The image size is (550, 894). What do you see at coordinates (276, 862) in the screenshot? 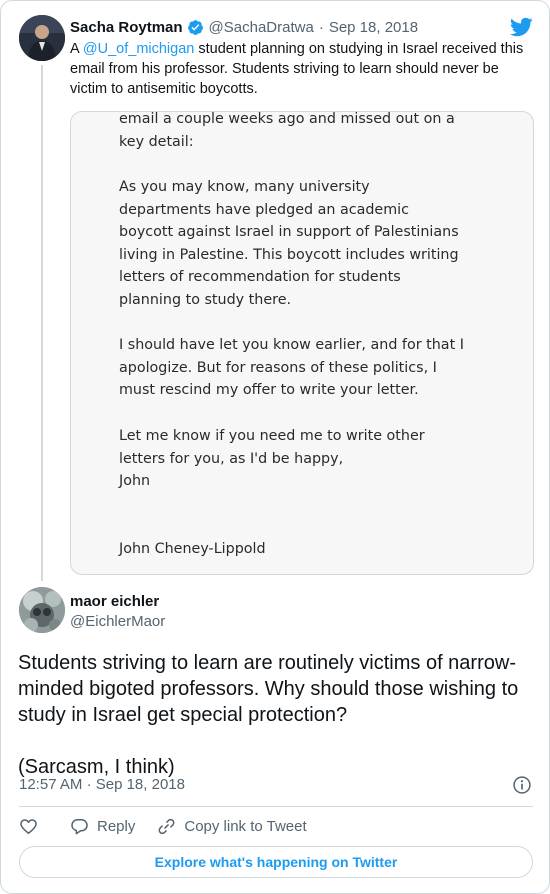
I see `explore-twitter-button: Explore what's happening on Twitter` at bounding box center [276, 862].